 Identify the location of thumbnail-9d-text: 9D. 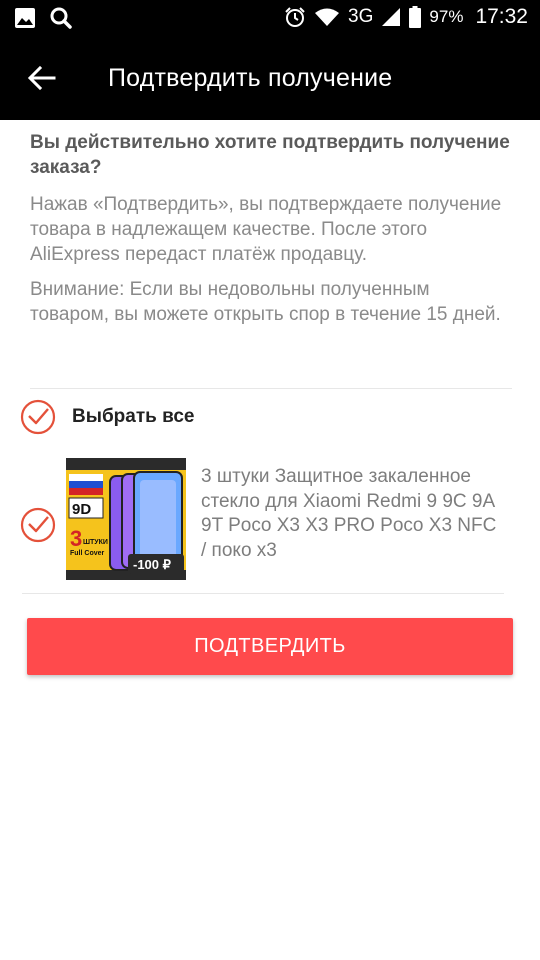
(81, 509).